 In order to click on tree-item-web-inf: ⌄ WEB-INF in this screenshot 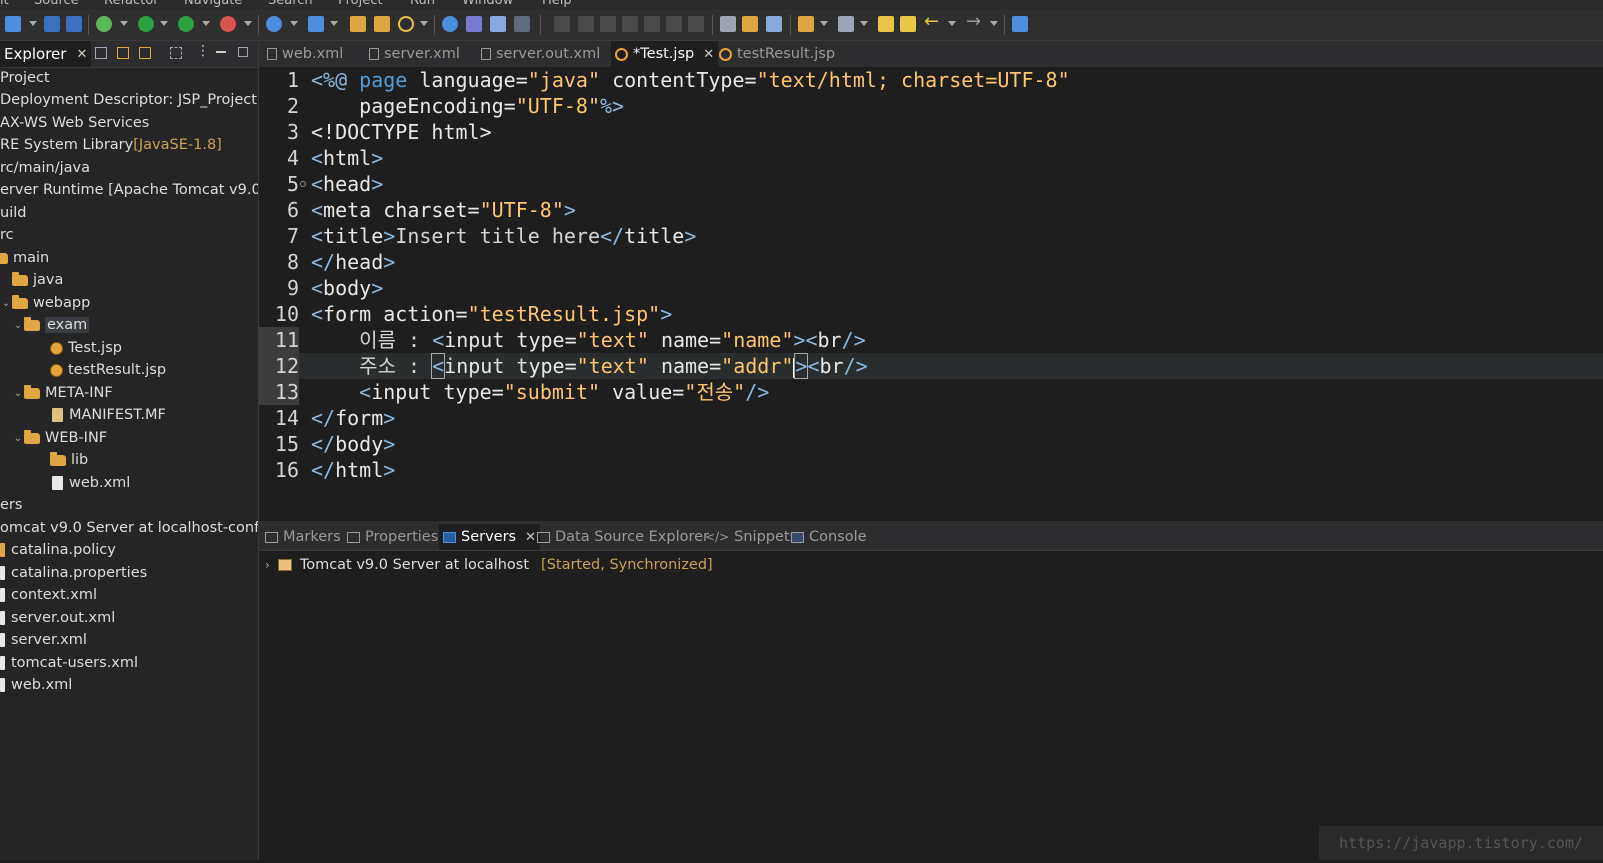, I will do `click(59, 438)`.